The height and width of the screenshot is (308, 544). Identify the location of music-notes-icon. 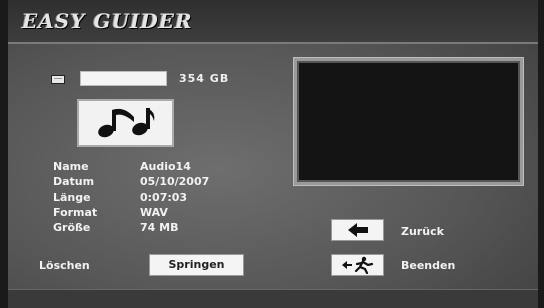
(125, 123).